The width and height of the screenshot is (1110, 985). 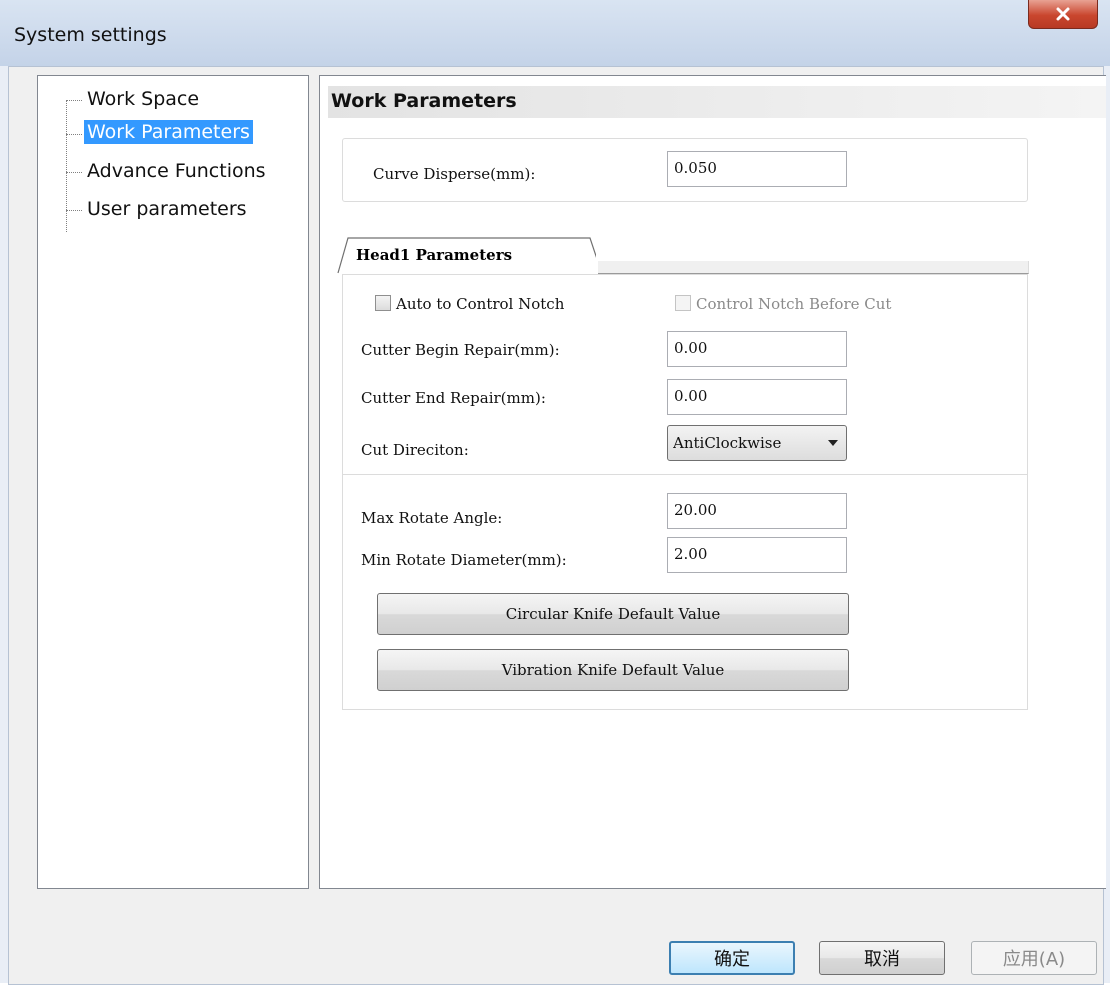 What do you see at coordinates (613, 670) in the screenshot?
I see `vibration-knife-default-button: Vibration Knife Default Value` at bounding box center [613, 670].